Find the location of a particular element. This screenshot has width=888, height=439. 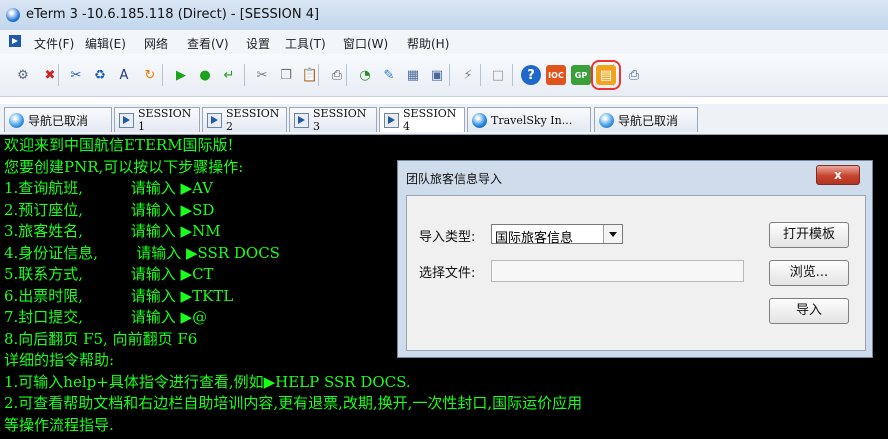

printer-icon: ⎙ is located at coordinates (634, 75).